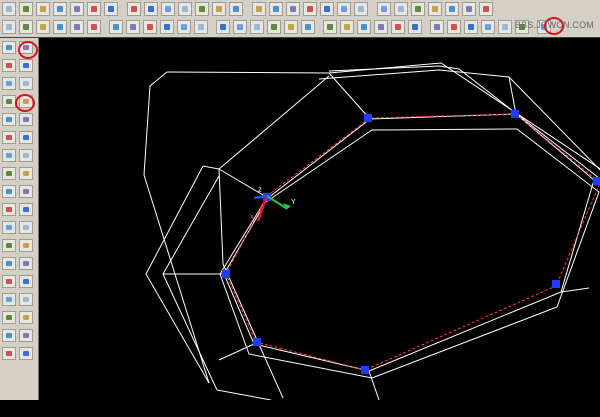  Describe the element at coordinates (150, 27) in the screenshot. I see `dish-icon-button` at that location.